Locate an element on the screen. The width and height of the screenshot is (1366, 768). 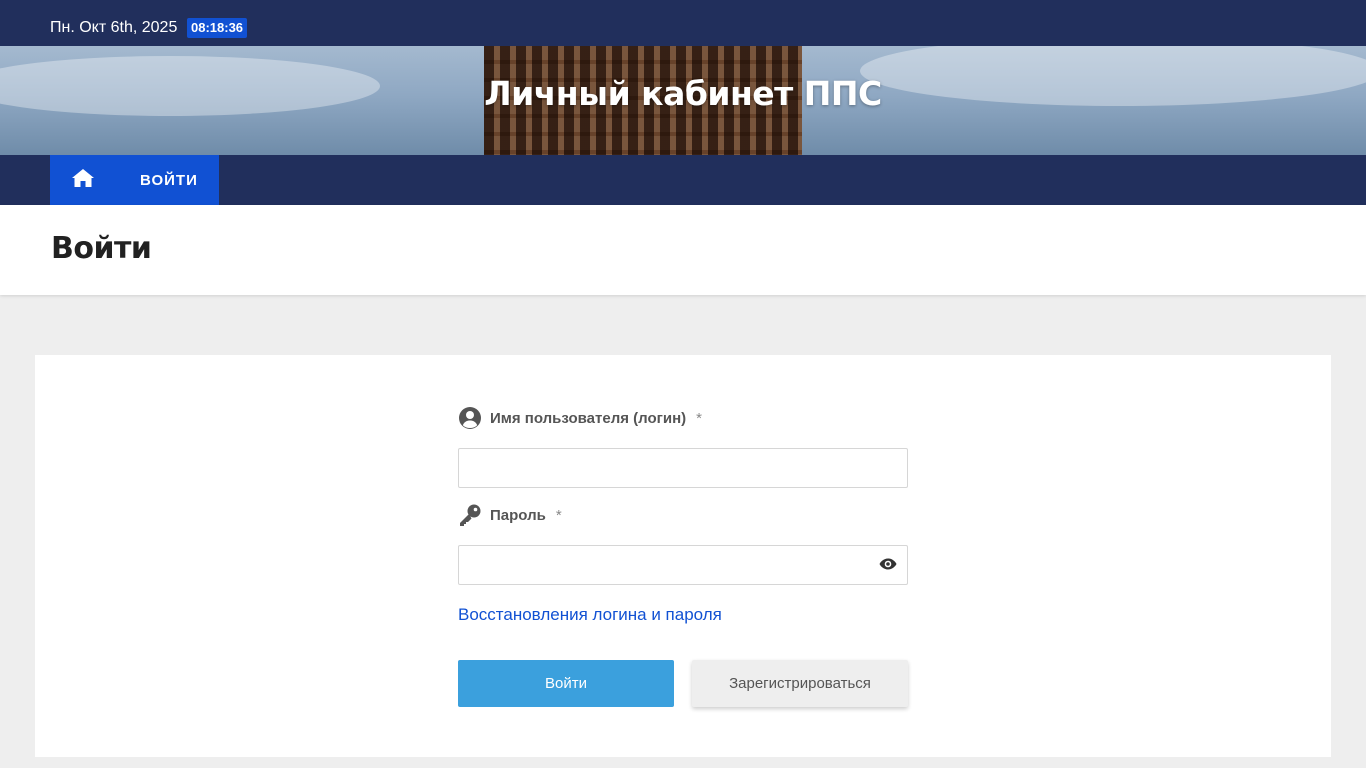
home-icon is located at coordinates (83, 180).